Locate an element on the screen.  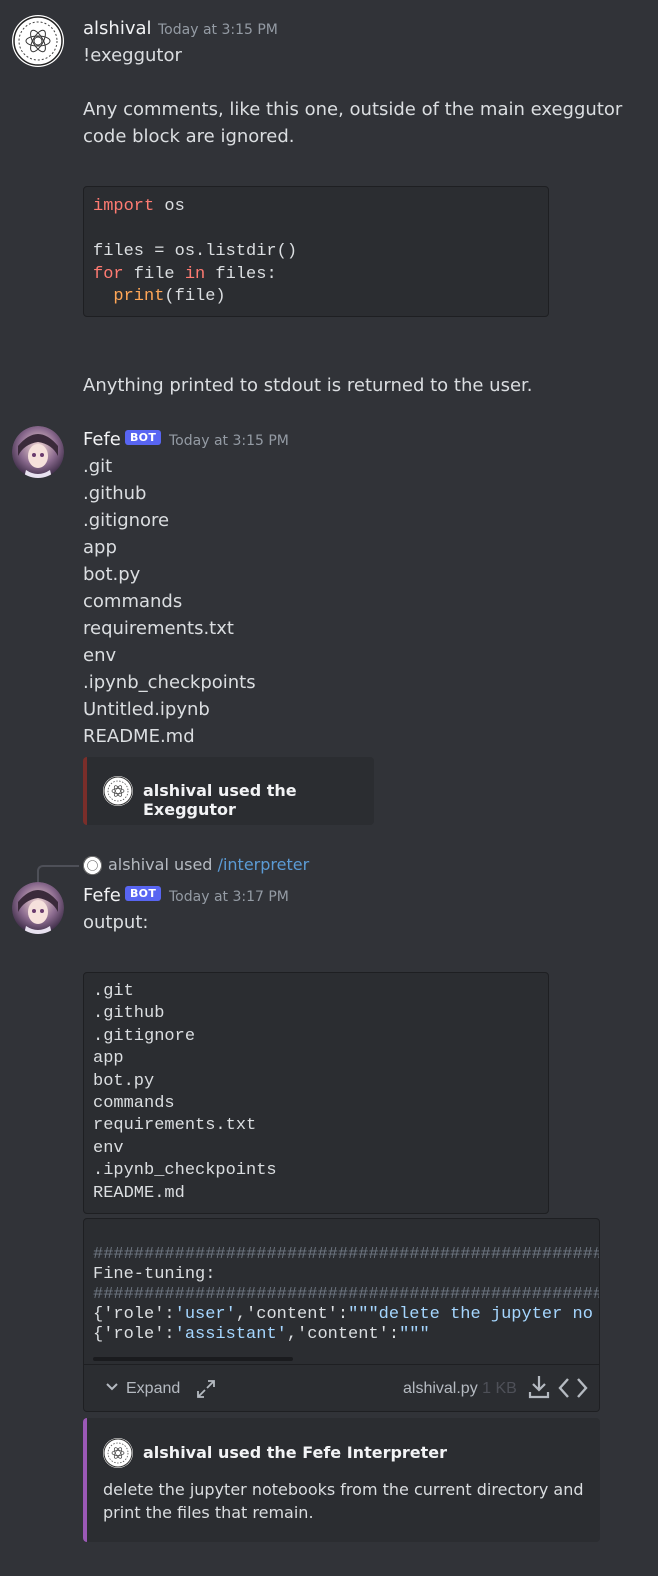
download-icon is located at coordinates (539, 1390).